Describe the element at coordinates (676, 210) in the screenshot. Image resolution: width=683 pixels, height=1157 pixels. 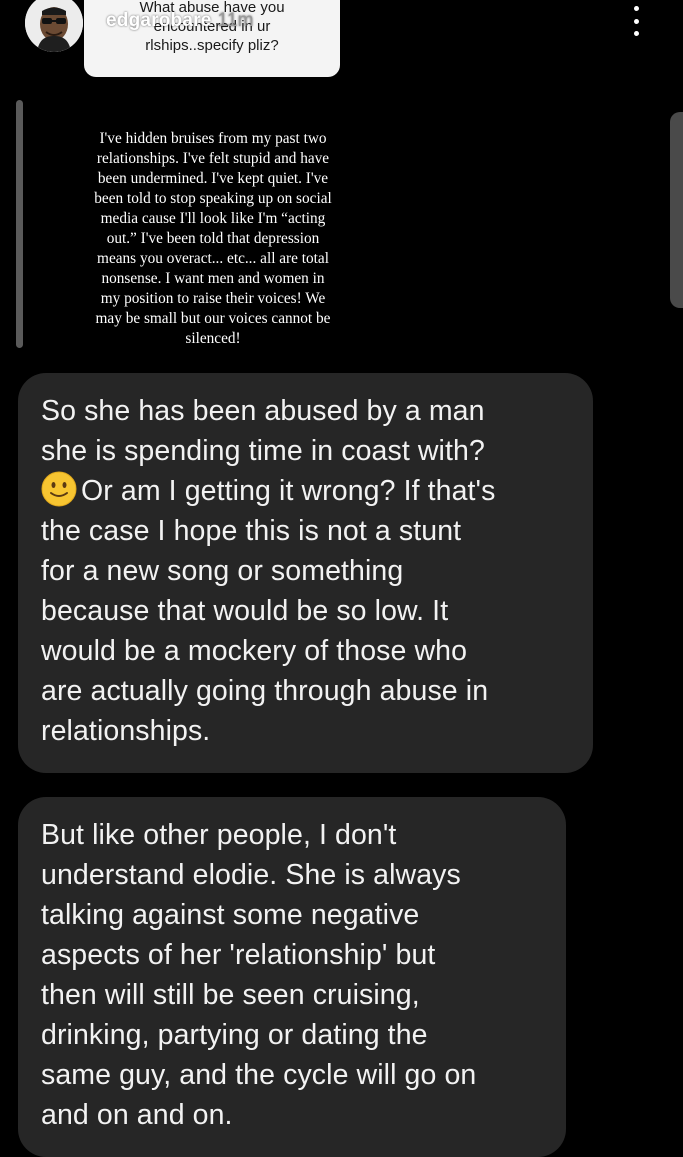
I see `right-edge-bar` at that location.